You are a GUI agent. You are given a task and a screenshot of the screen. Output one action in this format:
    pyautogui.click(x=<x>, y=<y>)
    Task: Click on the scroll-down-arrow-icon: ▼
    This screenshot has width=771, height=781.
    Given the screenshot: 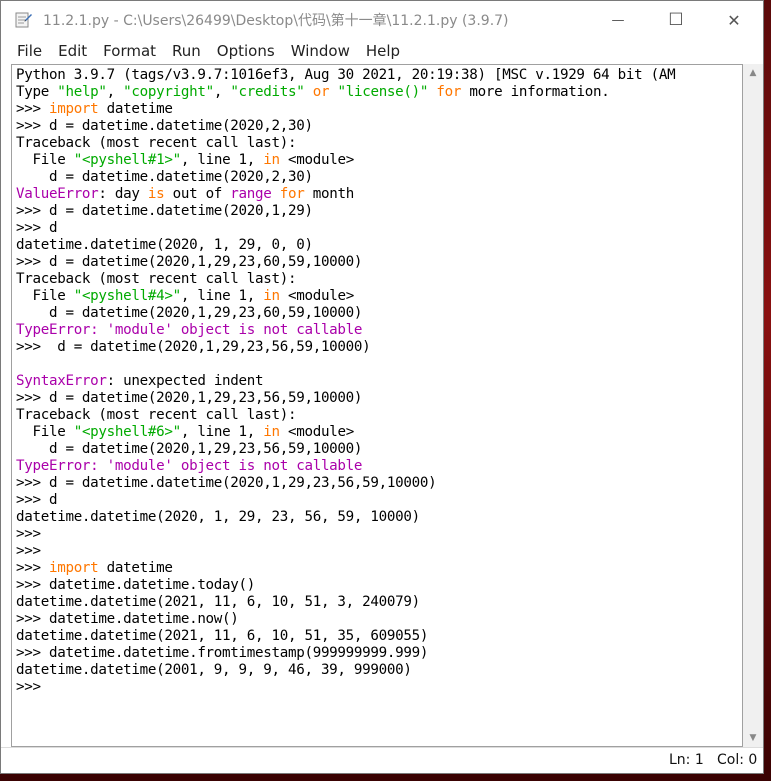 What is the action you would take?
    pyautogui.click(x=753, y=738)
    